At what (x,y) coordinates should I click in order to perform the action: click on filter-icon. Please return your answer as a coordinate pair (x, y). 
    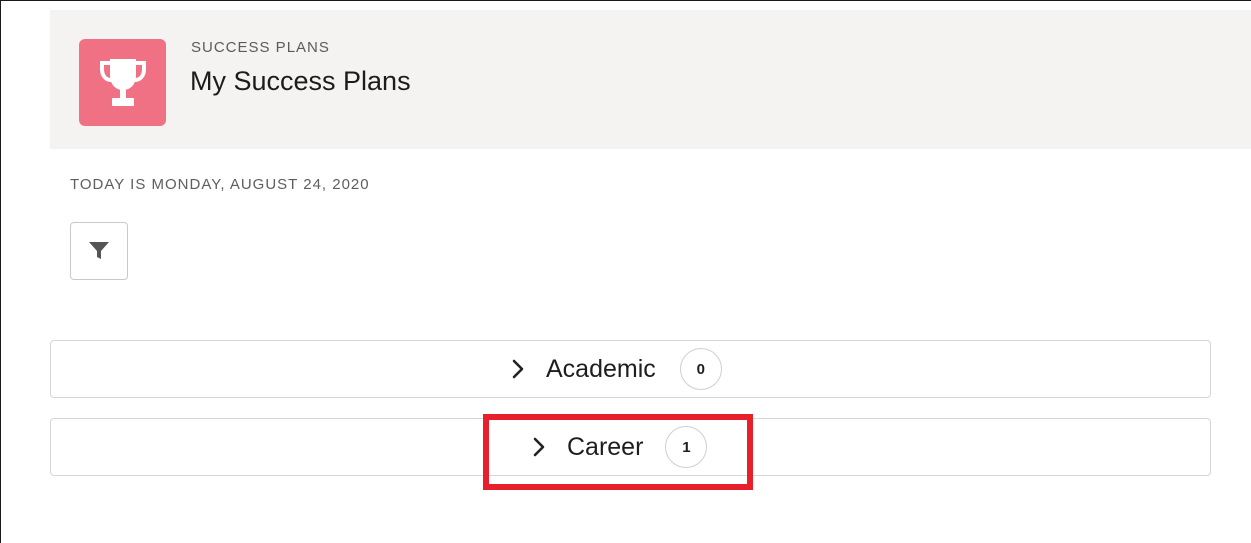
    Looking at the image, I should click on (99, 250).